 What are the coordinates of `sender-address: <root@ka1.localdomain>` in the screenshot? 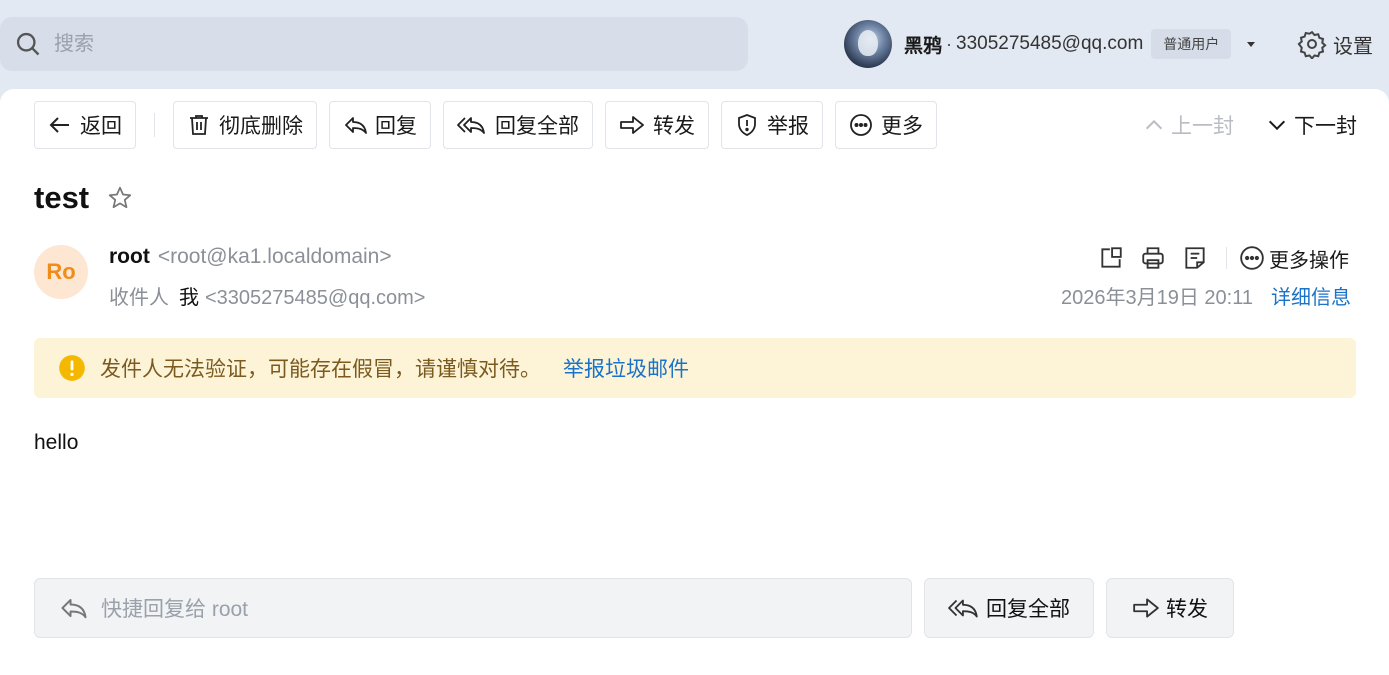 It's located at (274, 256).